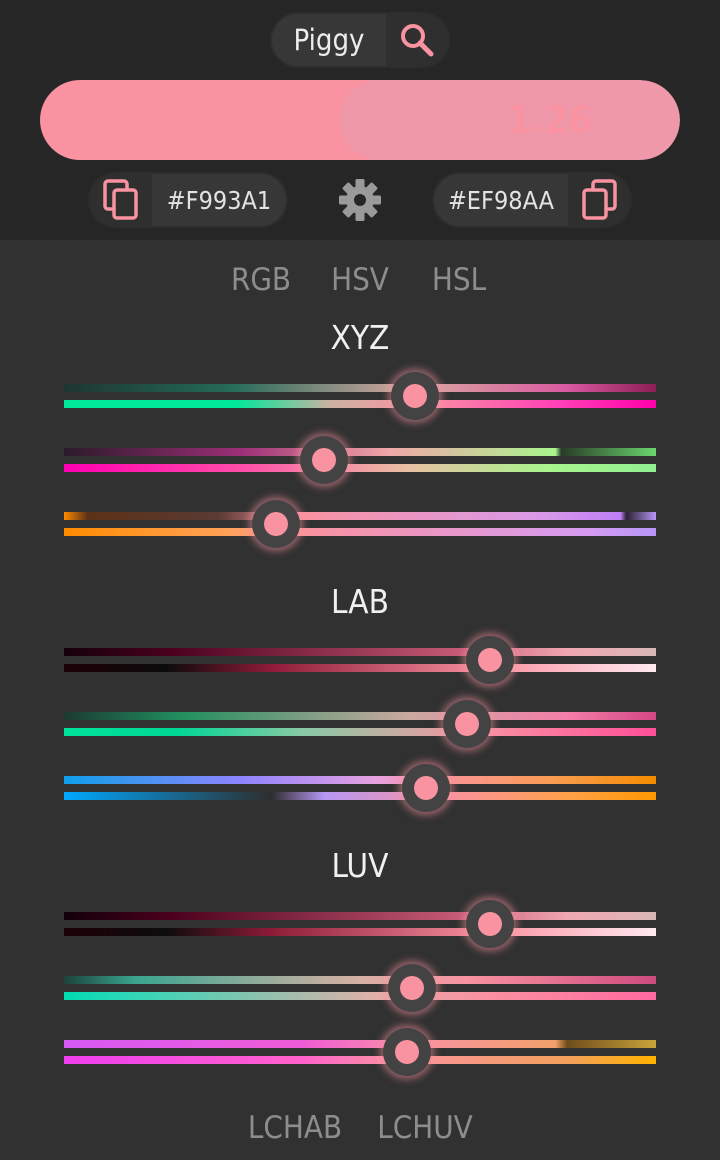 This screenshot has width=720, height=1160. What do you see at coordinates (360, 788) in the screenshot?
I see `lab-slider-b` at bounding box center [360, 788].